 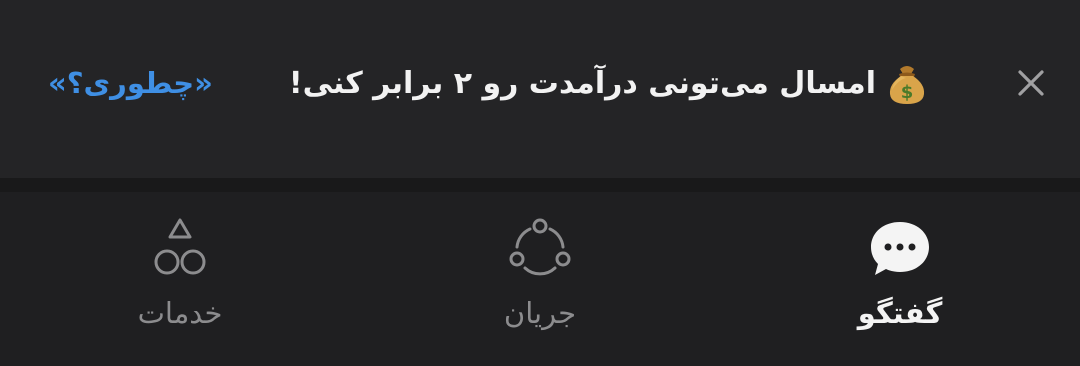 What do you see at coordinates (582, 83) in the screenshot?
I see `banner-text: امسال می‌تونی درآمدت رو ۲ برابر کنی!` at bounding box center [582, 83].